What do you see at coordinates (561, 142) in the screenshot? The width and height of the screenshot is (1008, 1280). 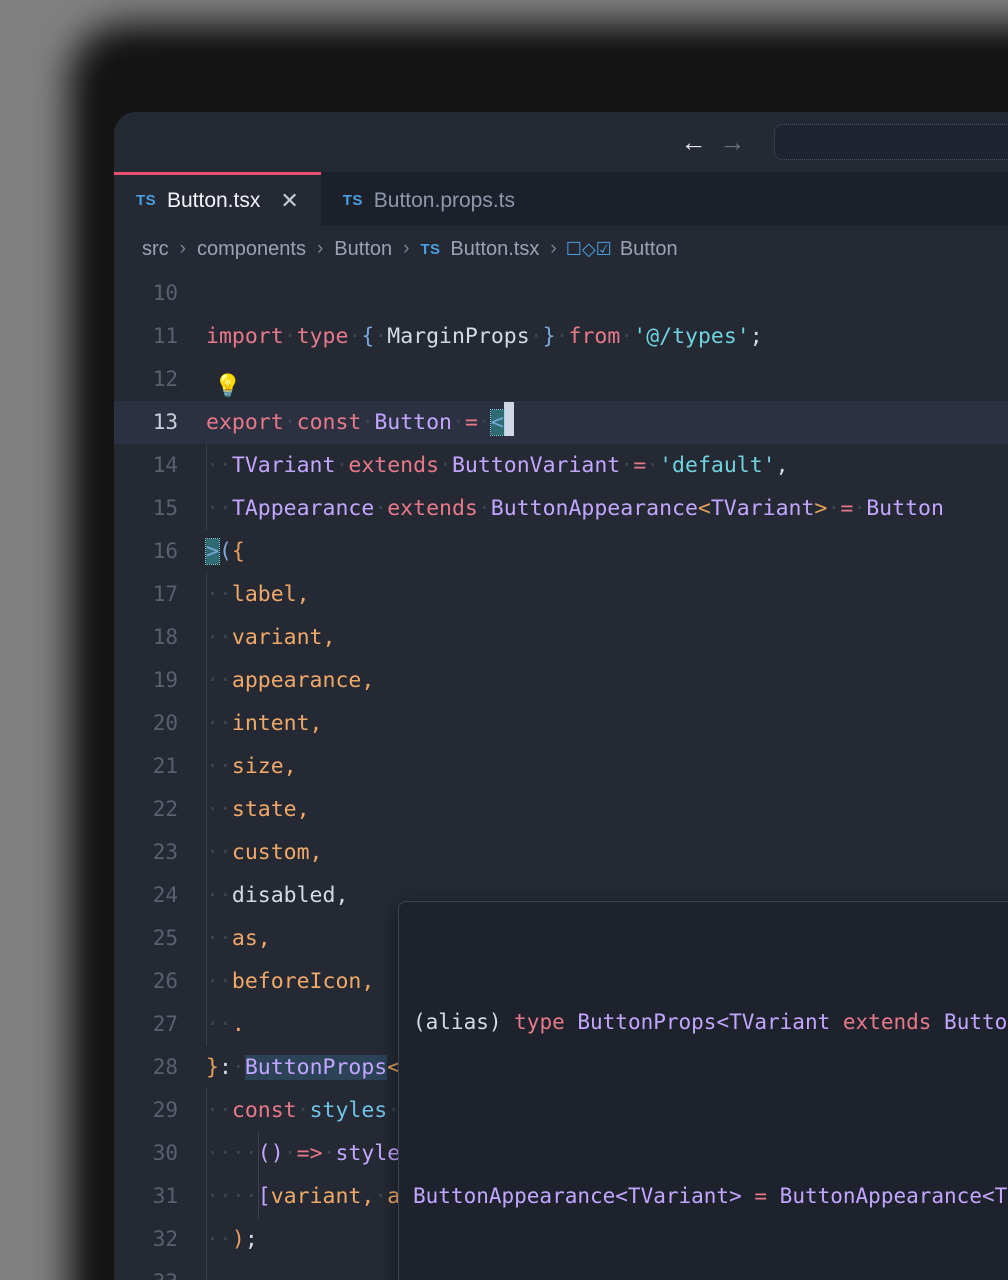 I see `title-bar: ← →` at bounding box center [561, 142].